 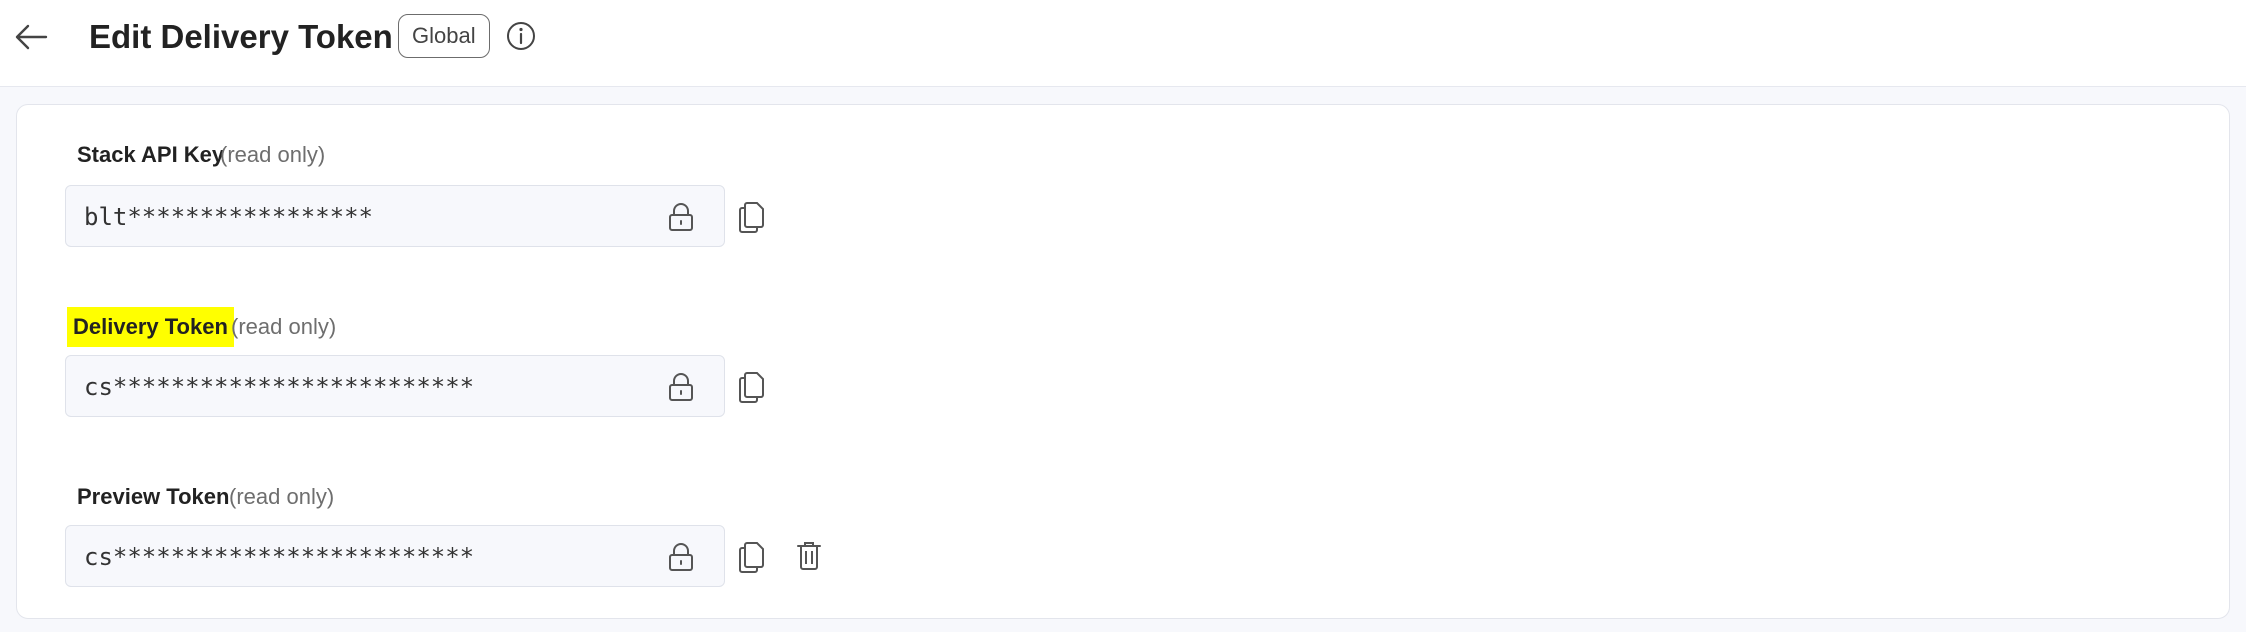 I want to click on preview-token-field: cs*************************, so click(x=395, y=556).